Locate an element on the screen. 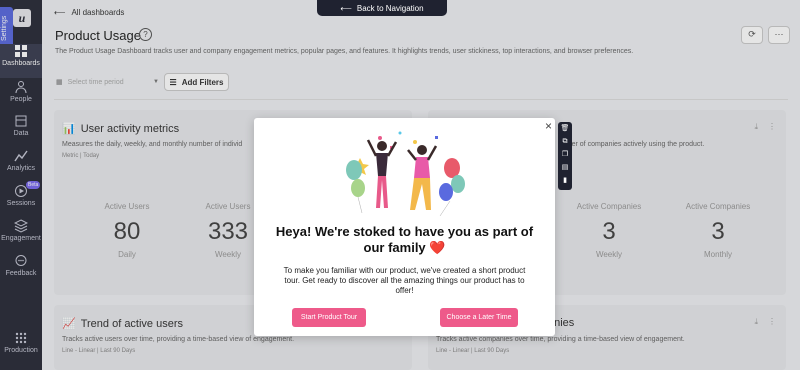  back-to-navigation-button: ⟵ Back to Navigation is located at coordinates (382, 8).